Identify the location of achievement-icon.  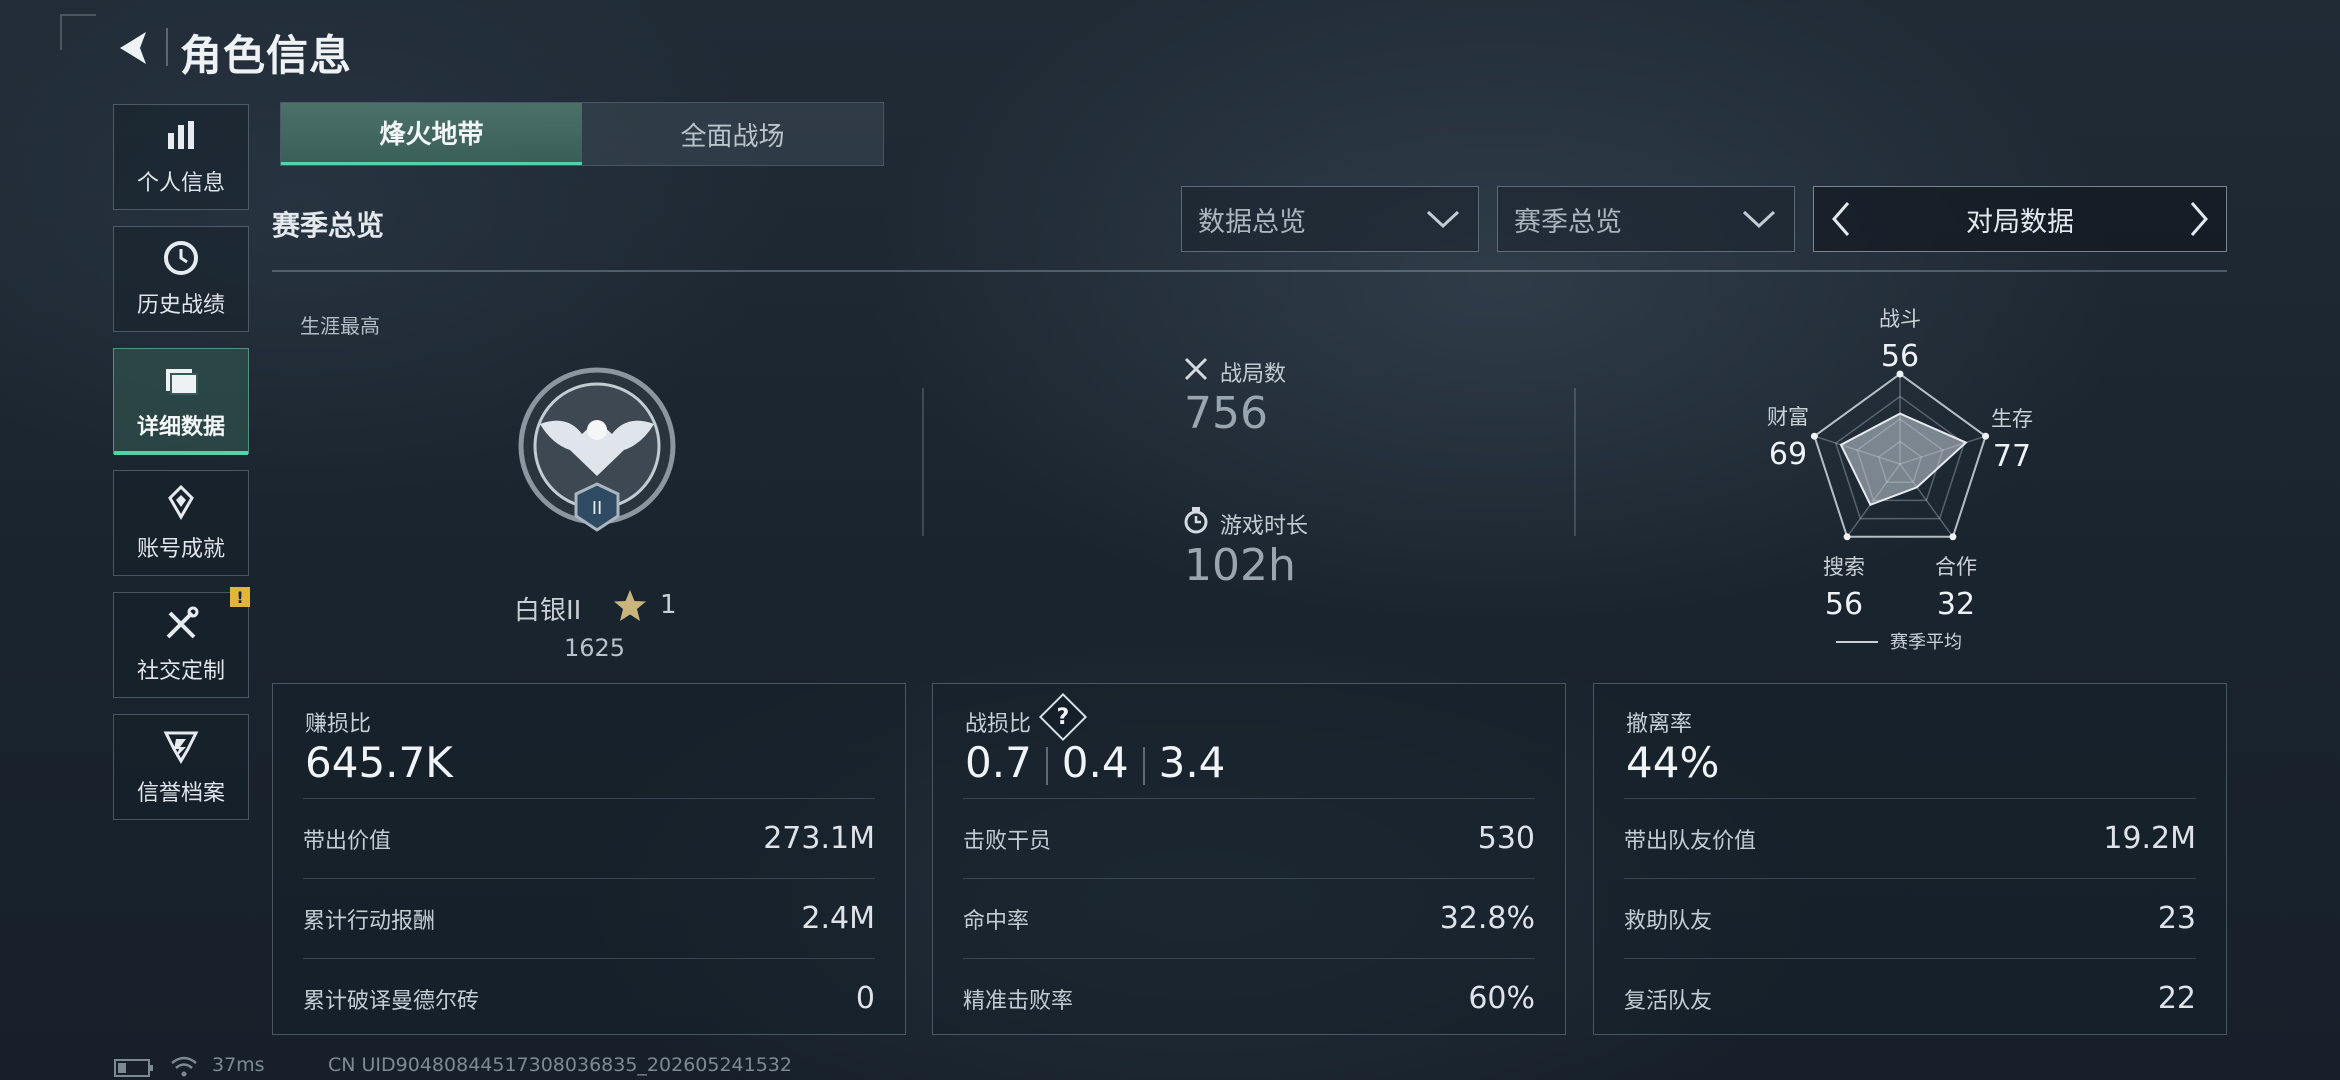
(181, 502).